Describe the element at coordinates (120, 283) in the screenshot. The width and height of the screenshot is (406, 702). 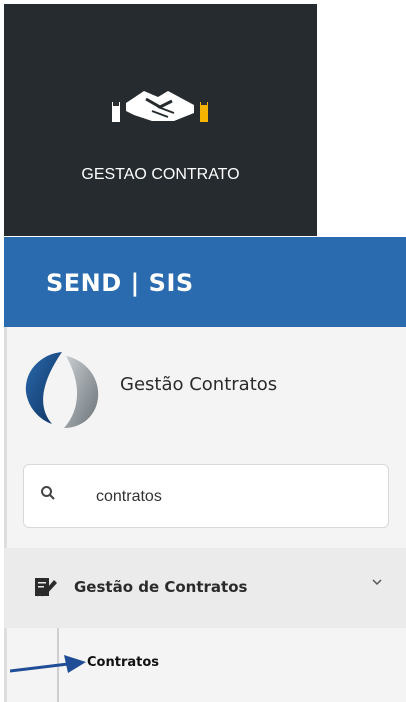
I see `brand-title: SEND | SIS` at that location.